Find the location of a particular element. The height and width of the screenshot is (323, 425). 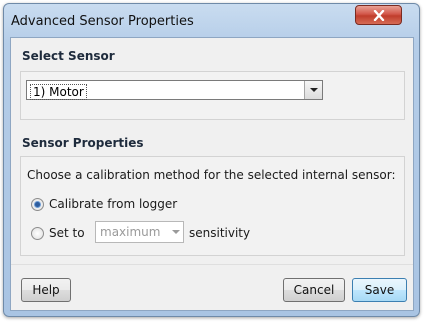

cancel-button: Cancel is located at coordinates (314, 290).